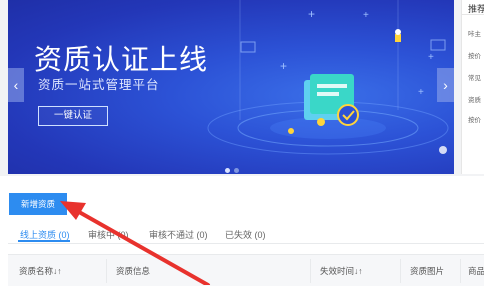  Describe the element at coordinates (227, 170) in the screenshot. I see `banner-dot-active` at that location.